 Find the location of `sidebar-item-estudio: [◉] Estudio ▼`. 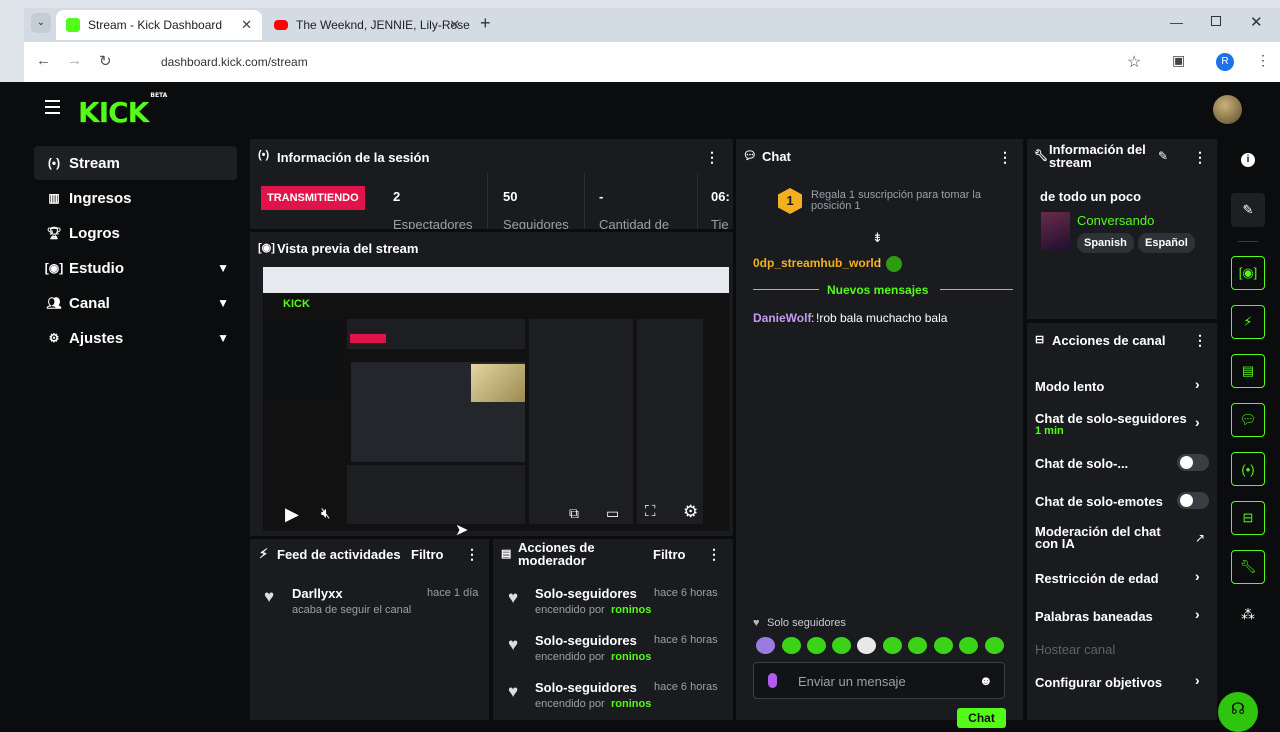

sidebar-item-estudio: [◉] Estudio ▼ is located at coordinates (135, 268).